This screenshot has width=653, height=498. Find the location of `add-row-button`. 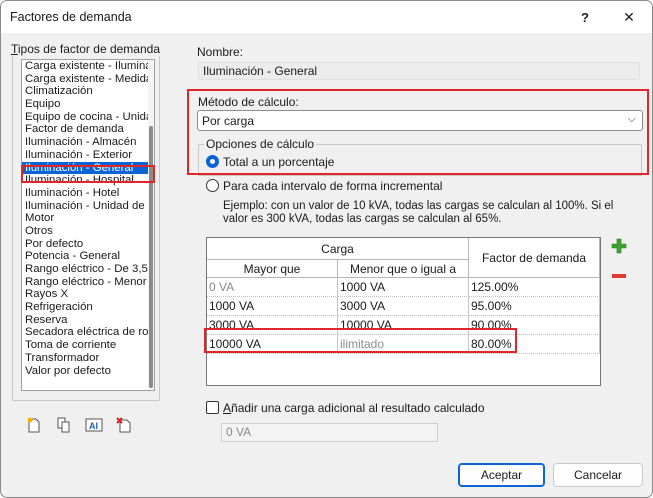

add-row-button is located at coordinates (619, 246).